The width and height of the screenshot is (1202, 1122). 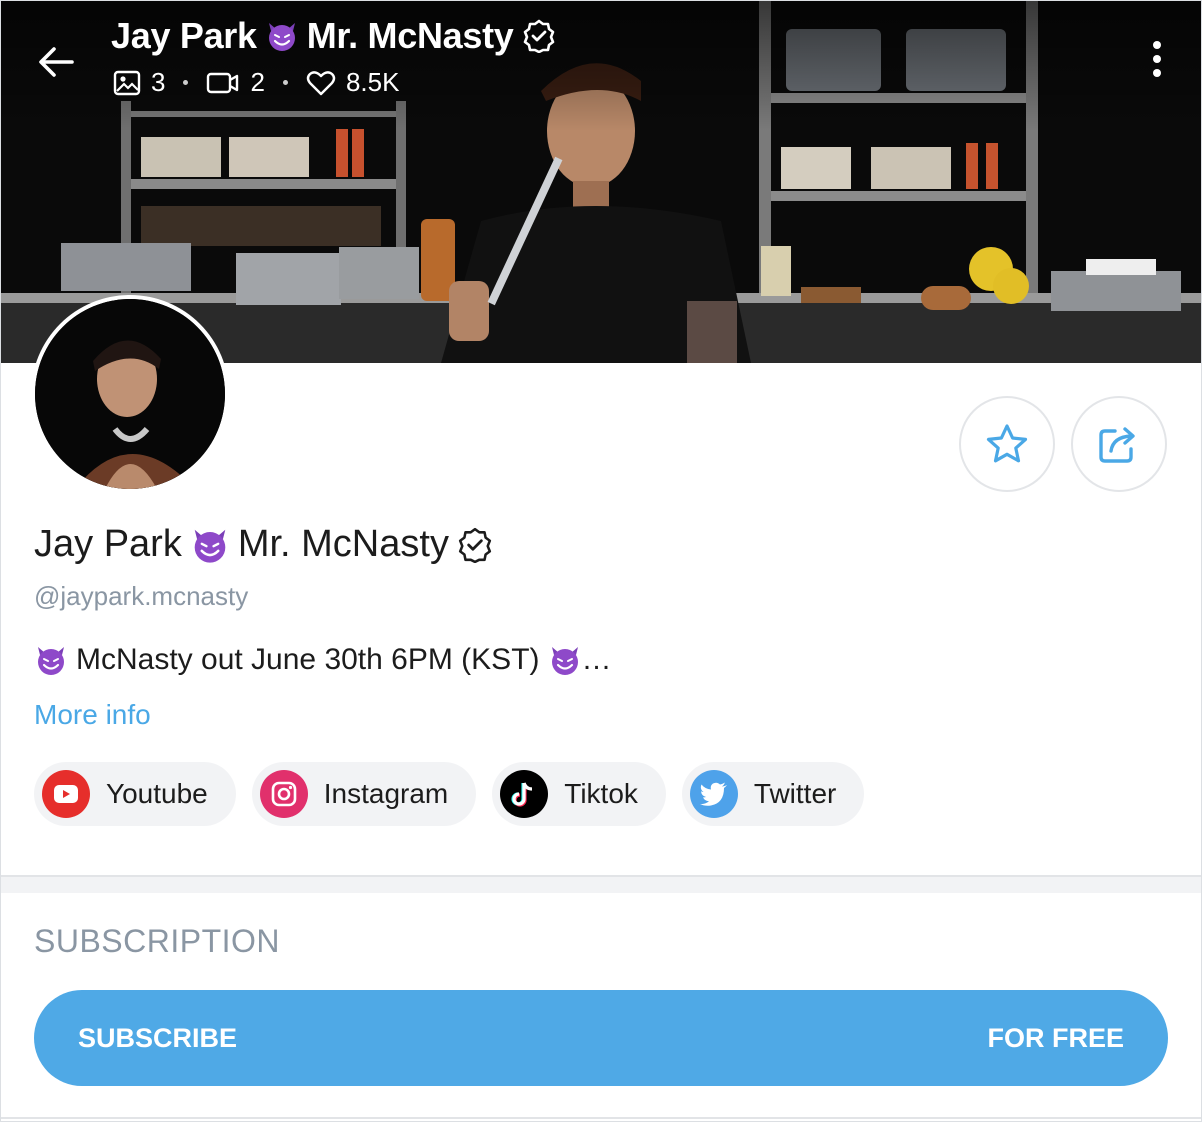 I want to click on youtube-link: Youtube, so click(x=135, y=794).